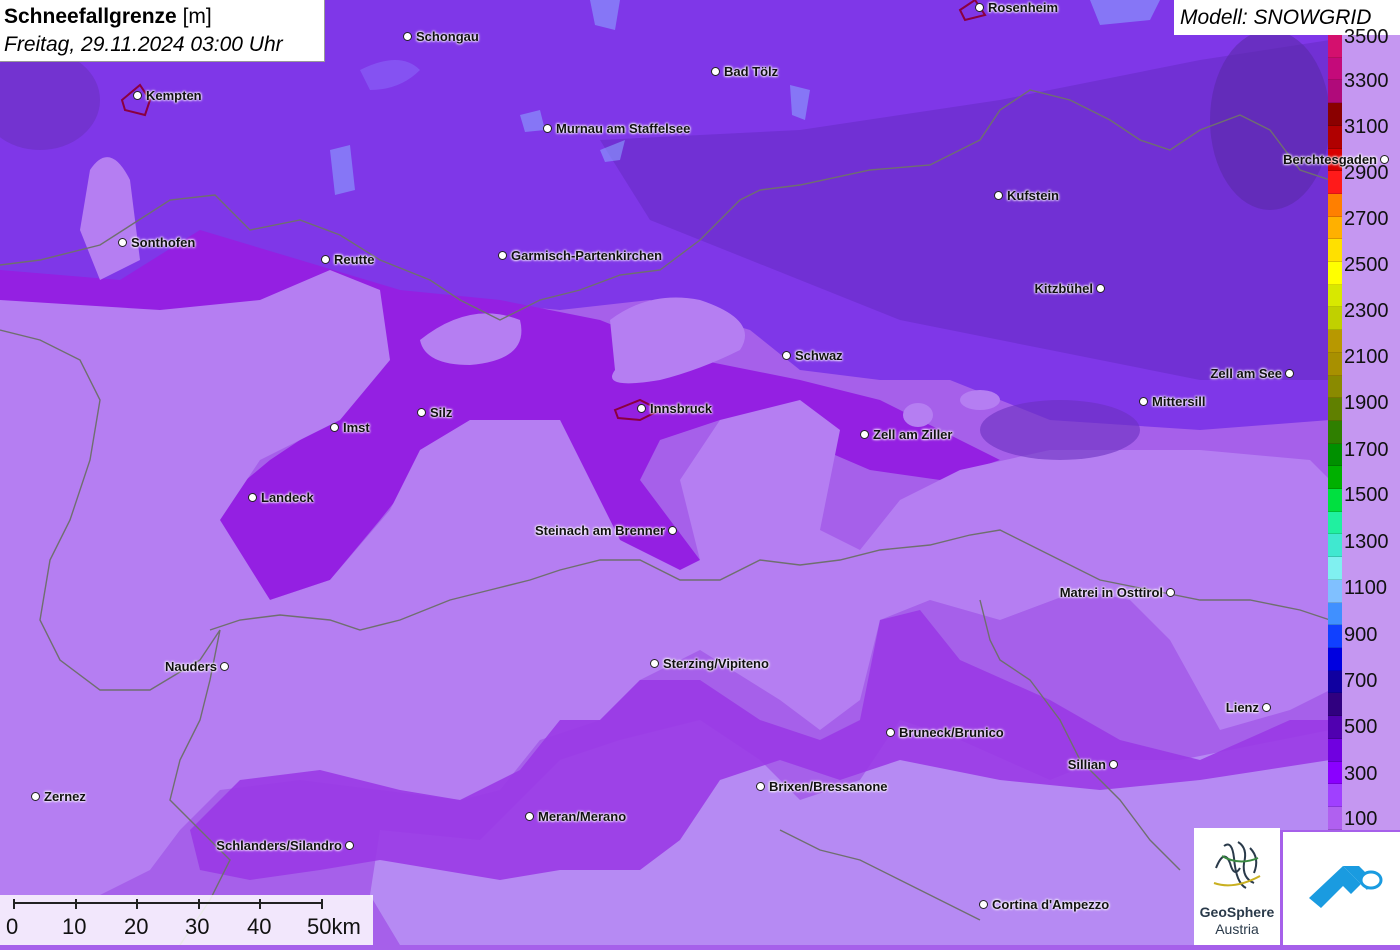 Image resolution: width=1400 pixels, height=950 pixels. I want to click on legend-label: 1300, so click(1366, 542).